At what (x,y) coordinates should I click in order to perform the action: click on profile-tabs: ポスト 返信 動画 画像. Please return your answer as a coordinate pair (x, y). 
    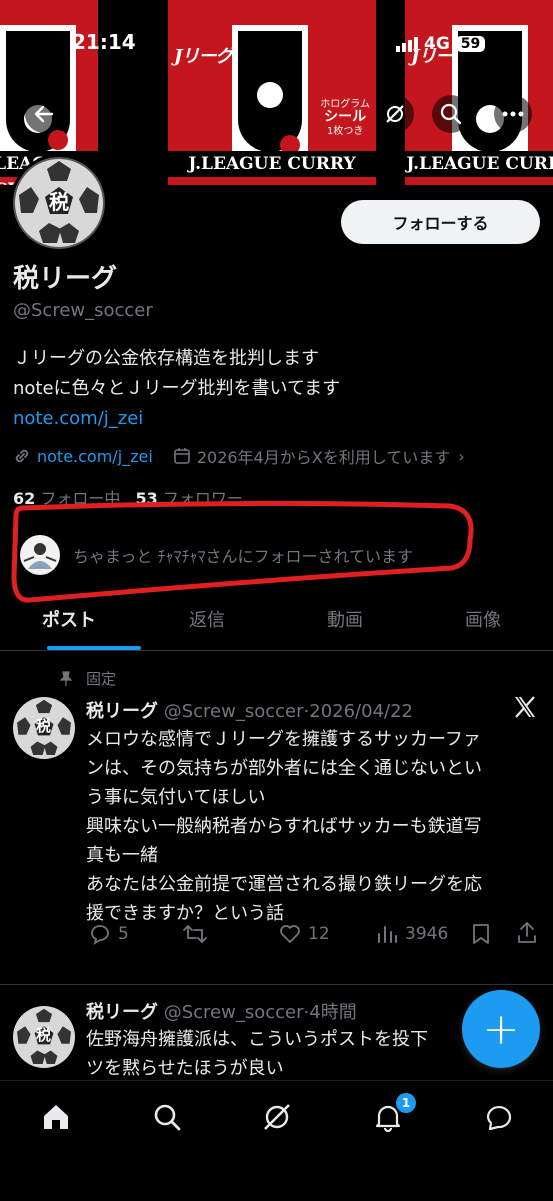
    Looking at the image, I should click on (276, 623).